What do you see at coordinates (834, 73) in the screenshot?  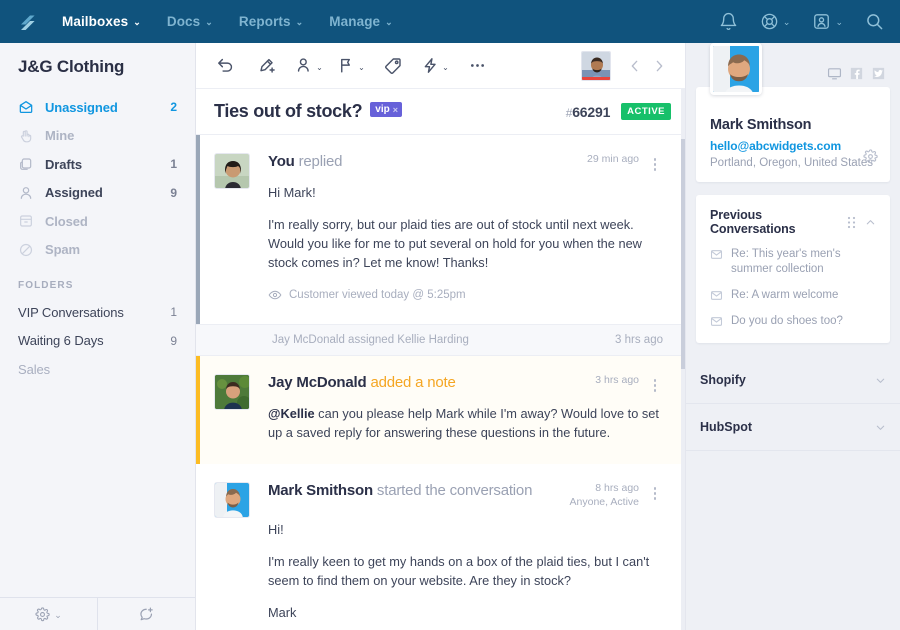 I see `chat-icon` at bounding box center [834, 73].